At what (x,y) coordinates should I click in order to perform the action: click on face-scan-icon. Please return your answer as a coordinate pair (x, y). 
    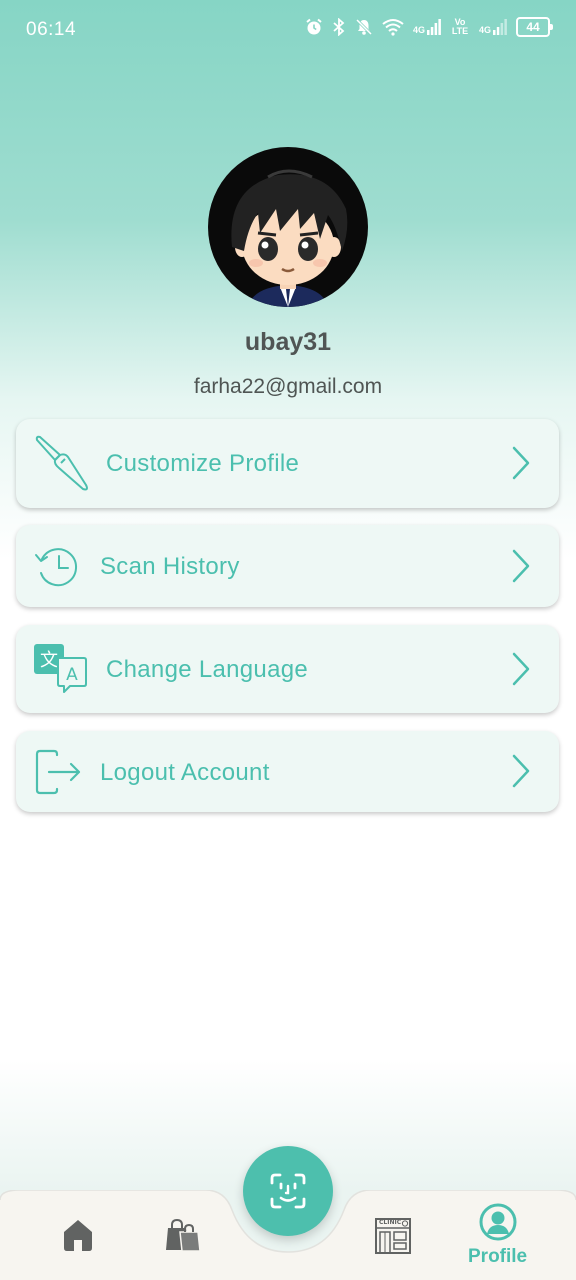
    Looking at the image, I should click on (288, 1191).